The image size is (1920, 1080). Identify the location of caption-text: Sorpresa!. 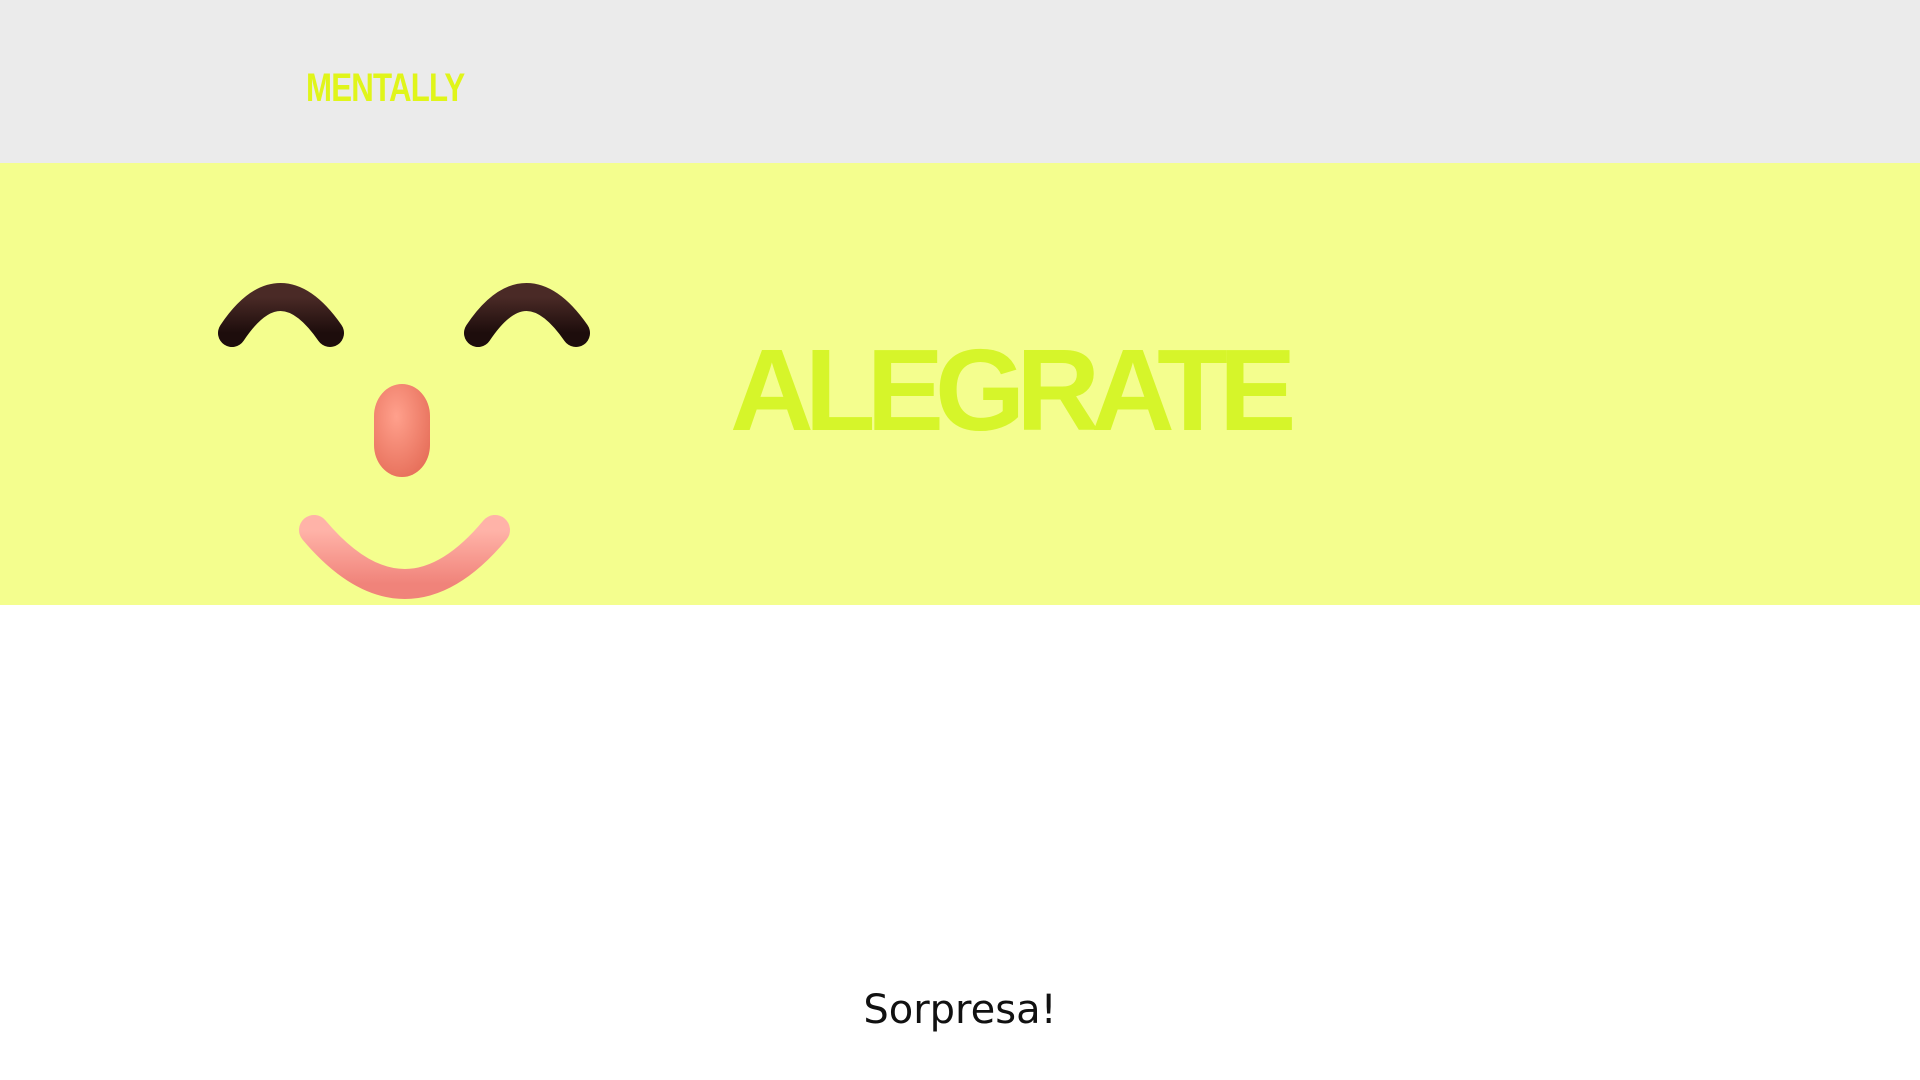
(960, 1010).